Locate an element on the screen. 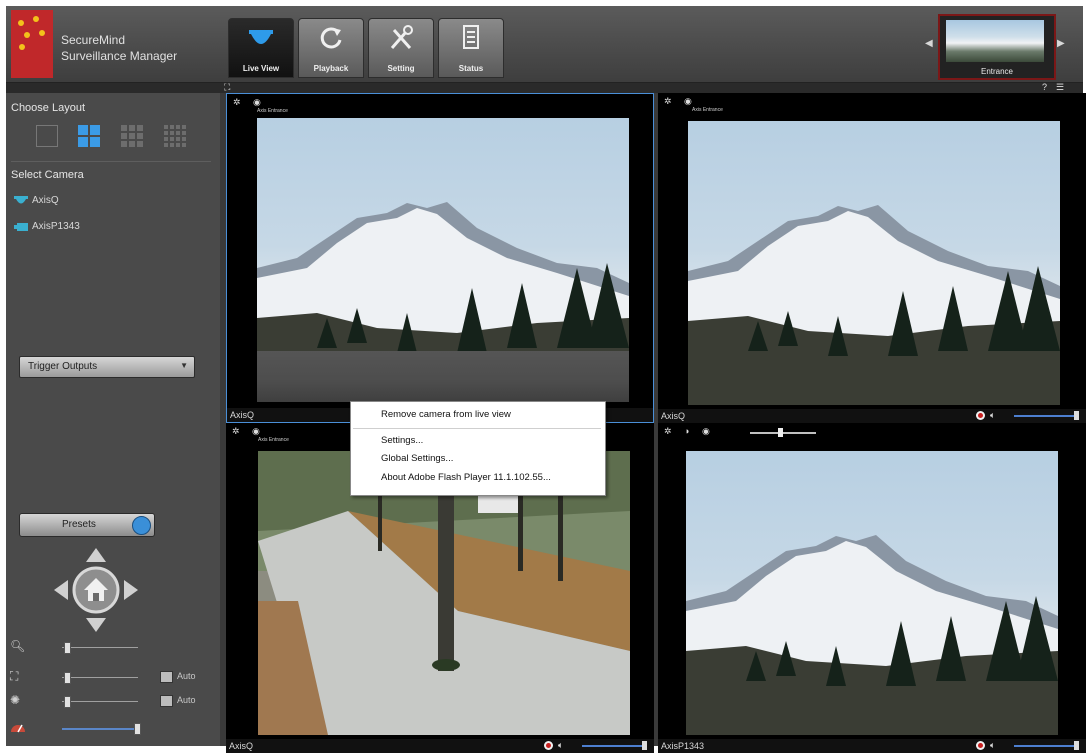  speed-icon is located at coordinates (18, 728).